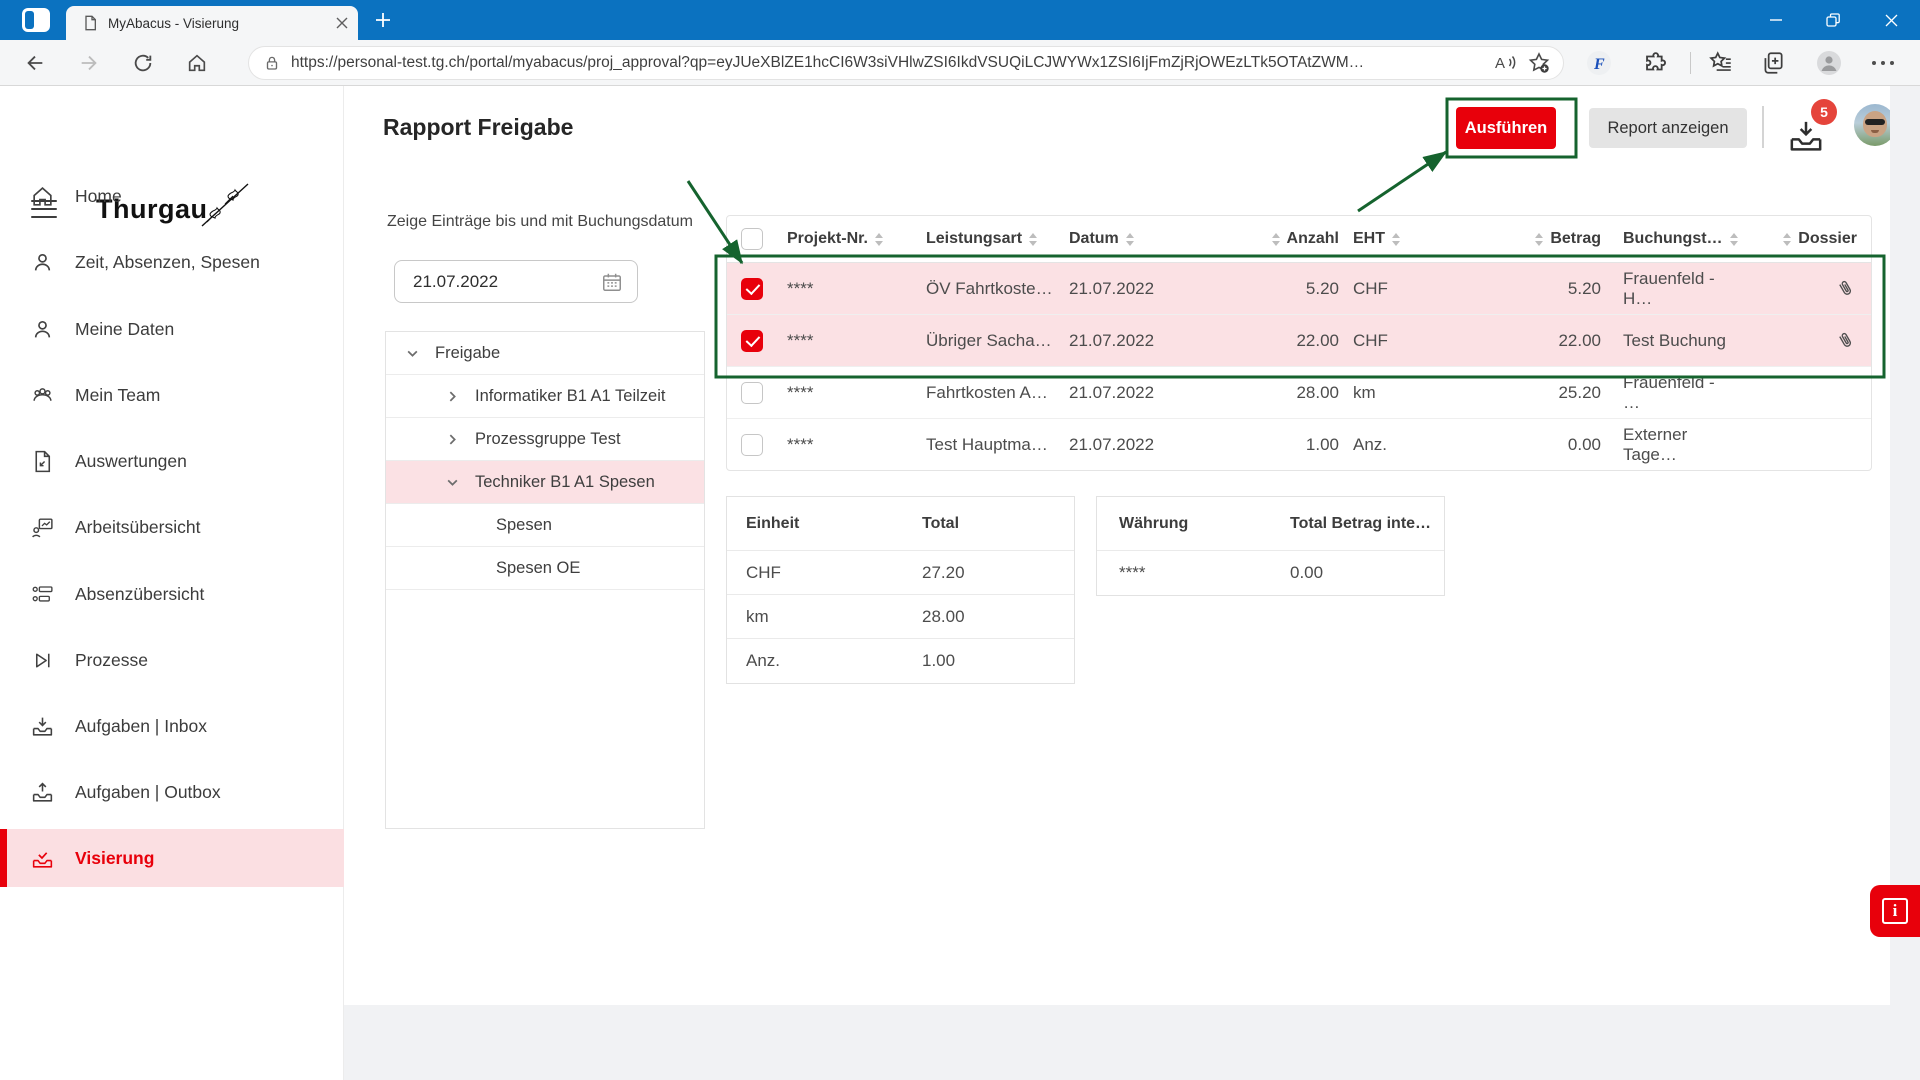  What do you see at coordinates (1132, 1042) in the screenshot?
I see `page-bottom-area` at bounding box center [1132, 1042].